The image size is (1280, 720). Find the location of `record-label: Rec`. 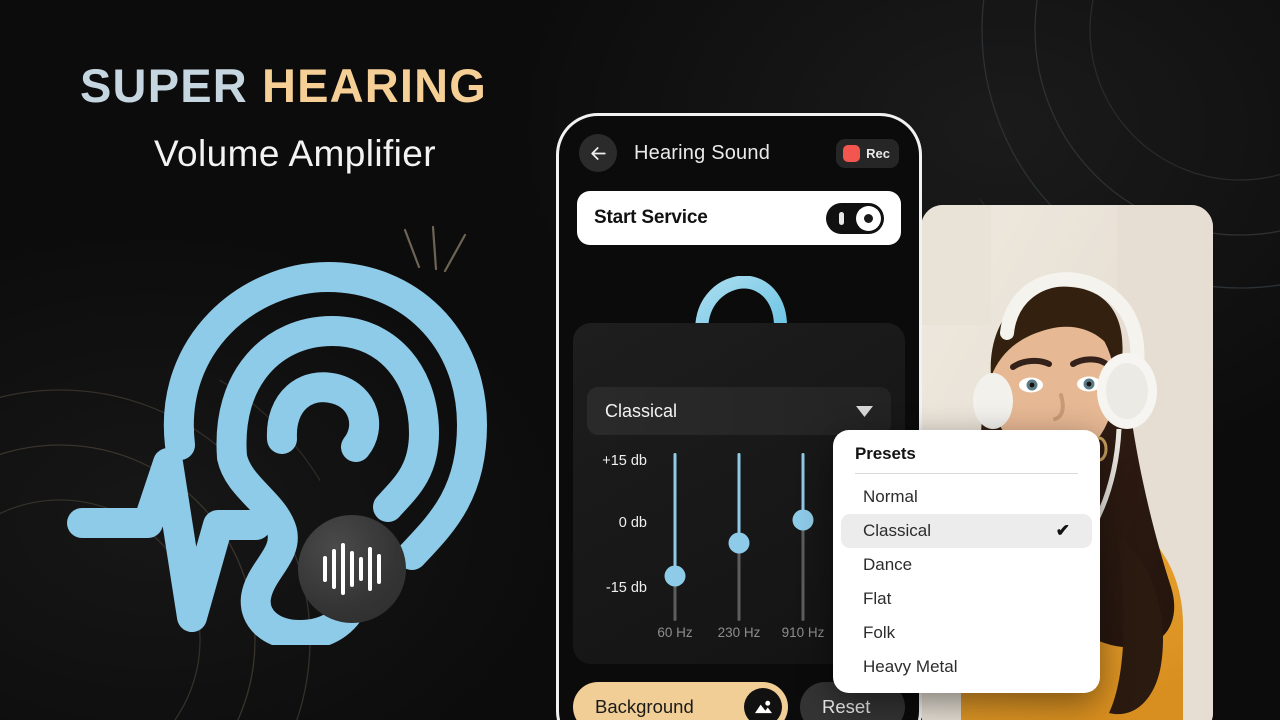

record-label: Rec is located at coordinates (878, 153).